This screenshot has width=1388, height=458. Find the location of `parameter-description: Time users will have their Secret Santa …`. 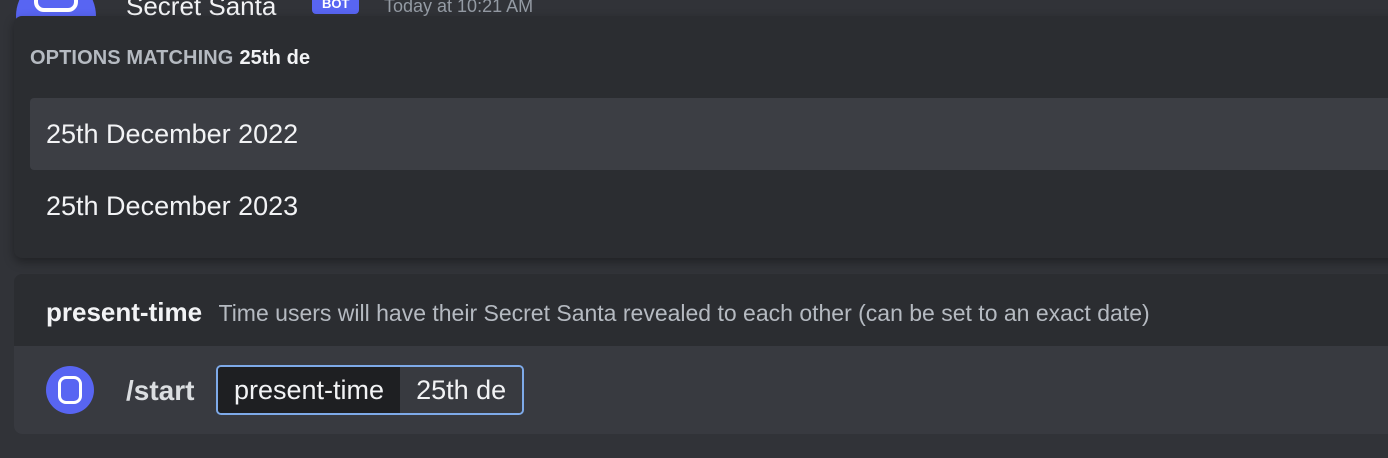

parameter-description: Time users will have their Secret Santa … is located at coordinates (684, 313).